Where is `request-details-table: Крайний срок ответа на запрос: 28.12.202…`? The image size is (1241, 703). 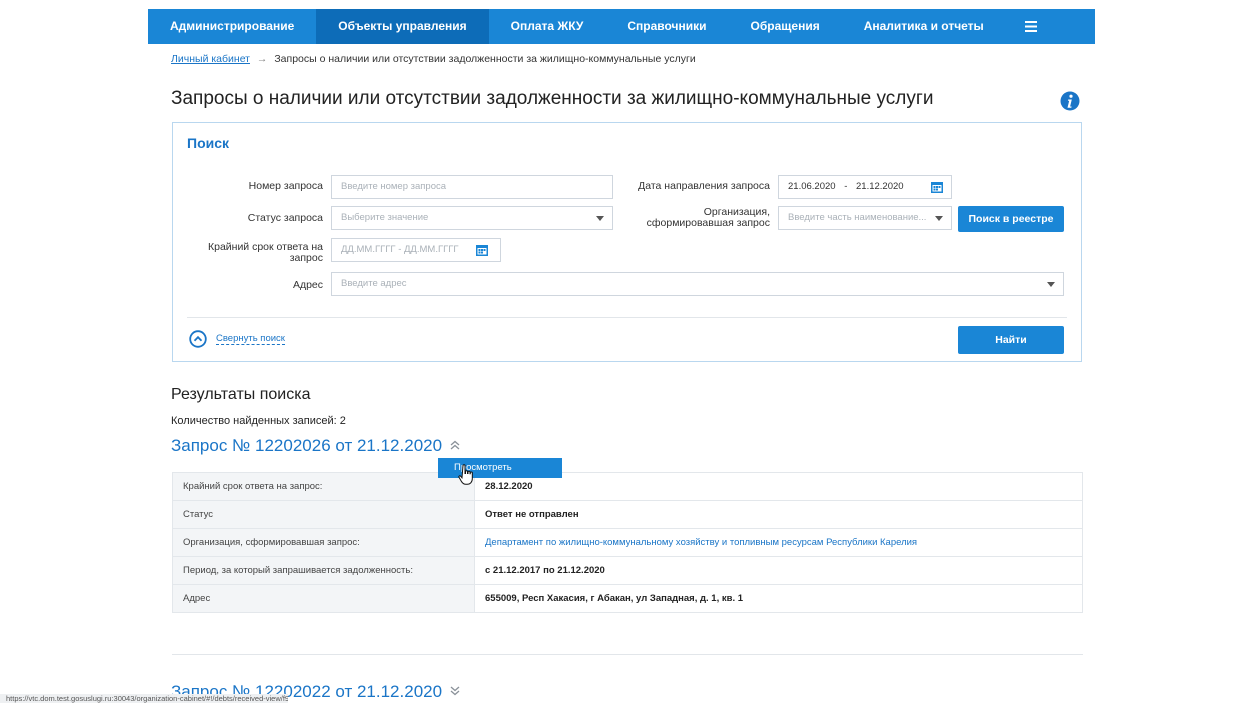 request-details-table: Крайний срок ответа на запрос: 28.12.202… is located at coordinates (627, 542).